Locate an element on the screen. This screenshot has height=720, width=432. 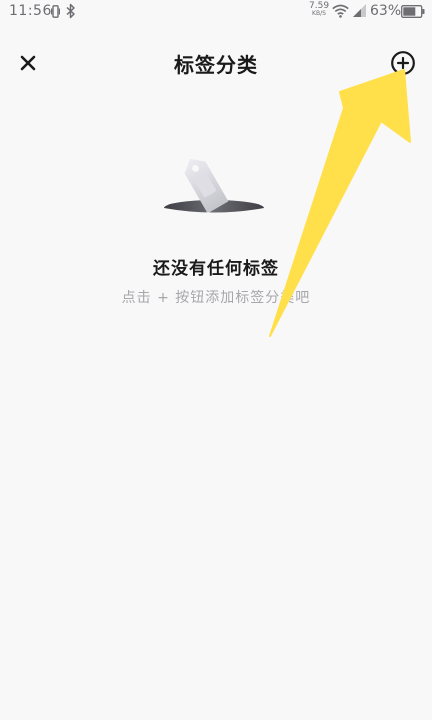
vibrate-icon is located at coordinates (55, 11).